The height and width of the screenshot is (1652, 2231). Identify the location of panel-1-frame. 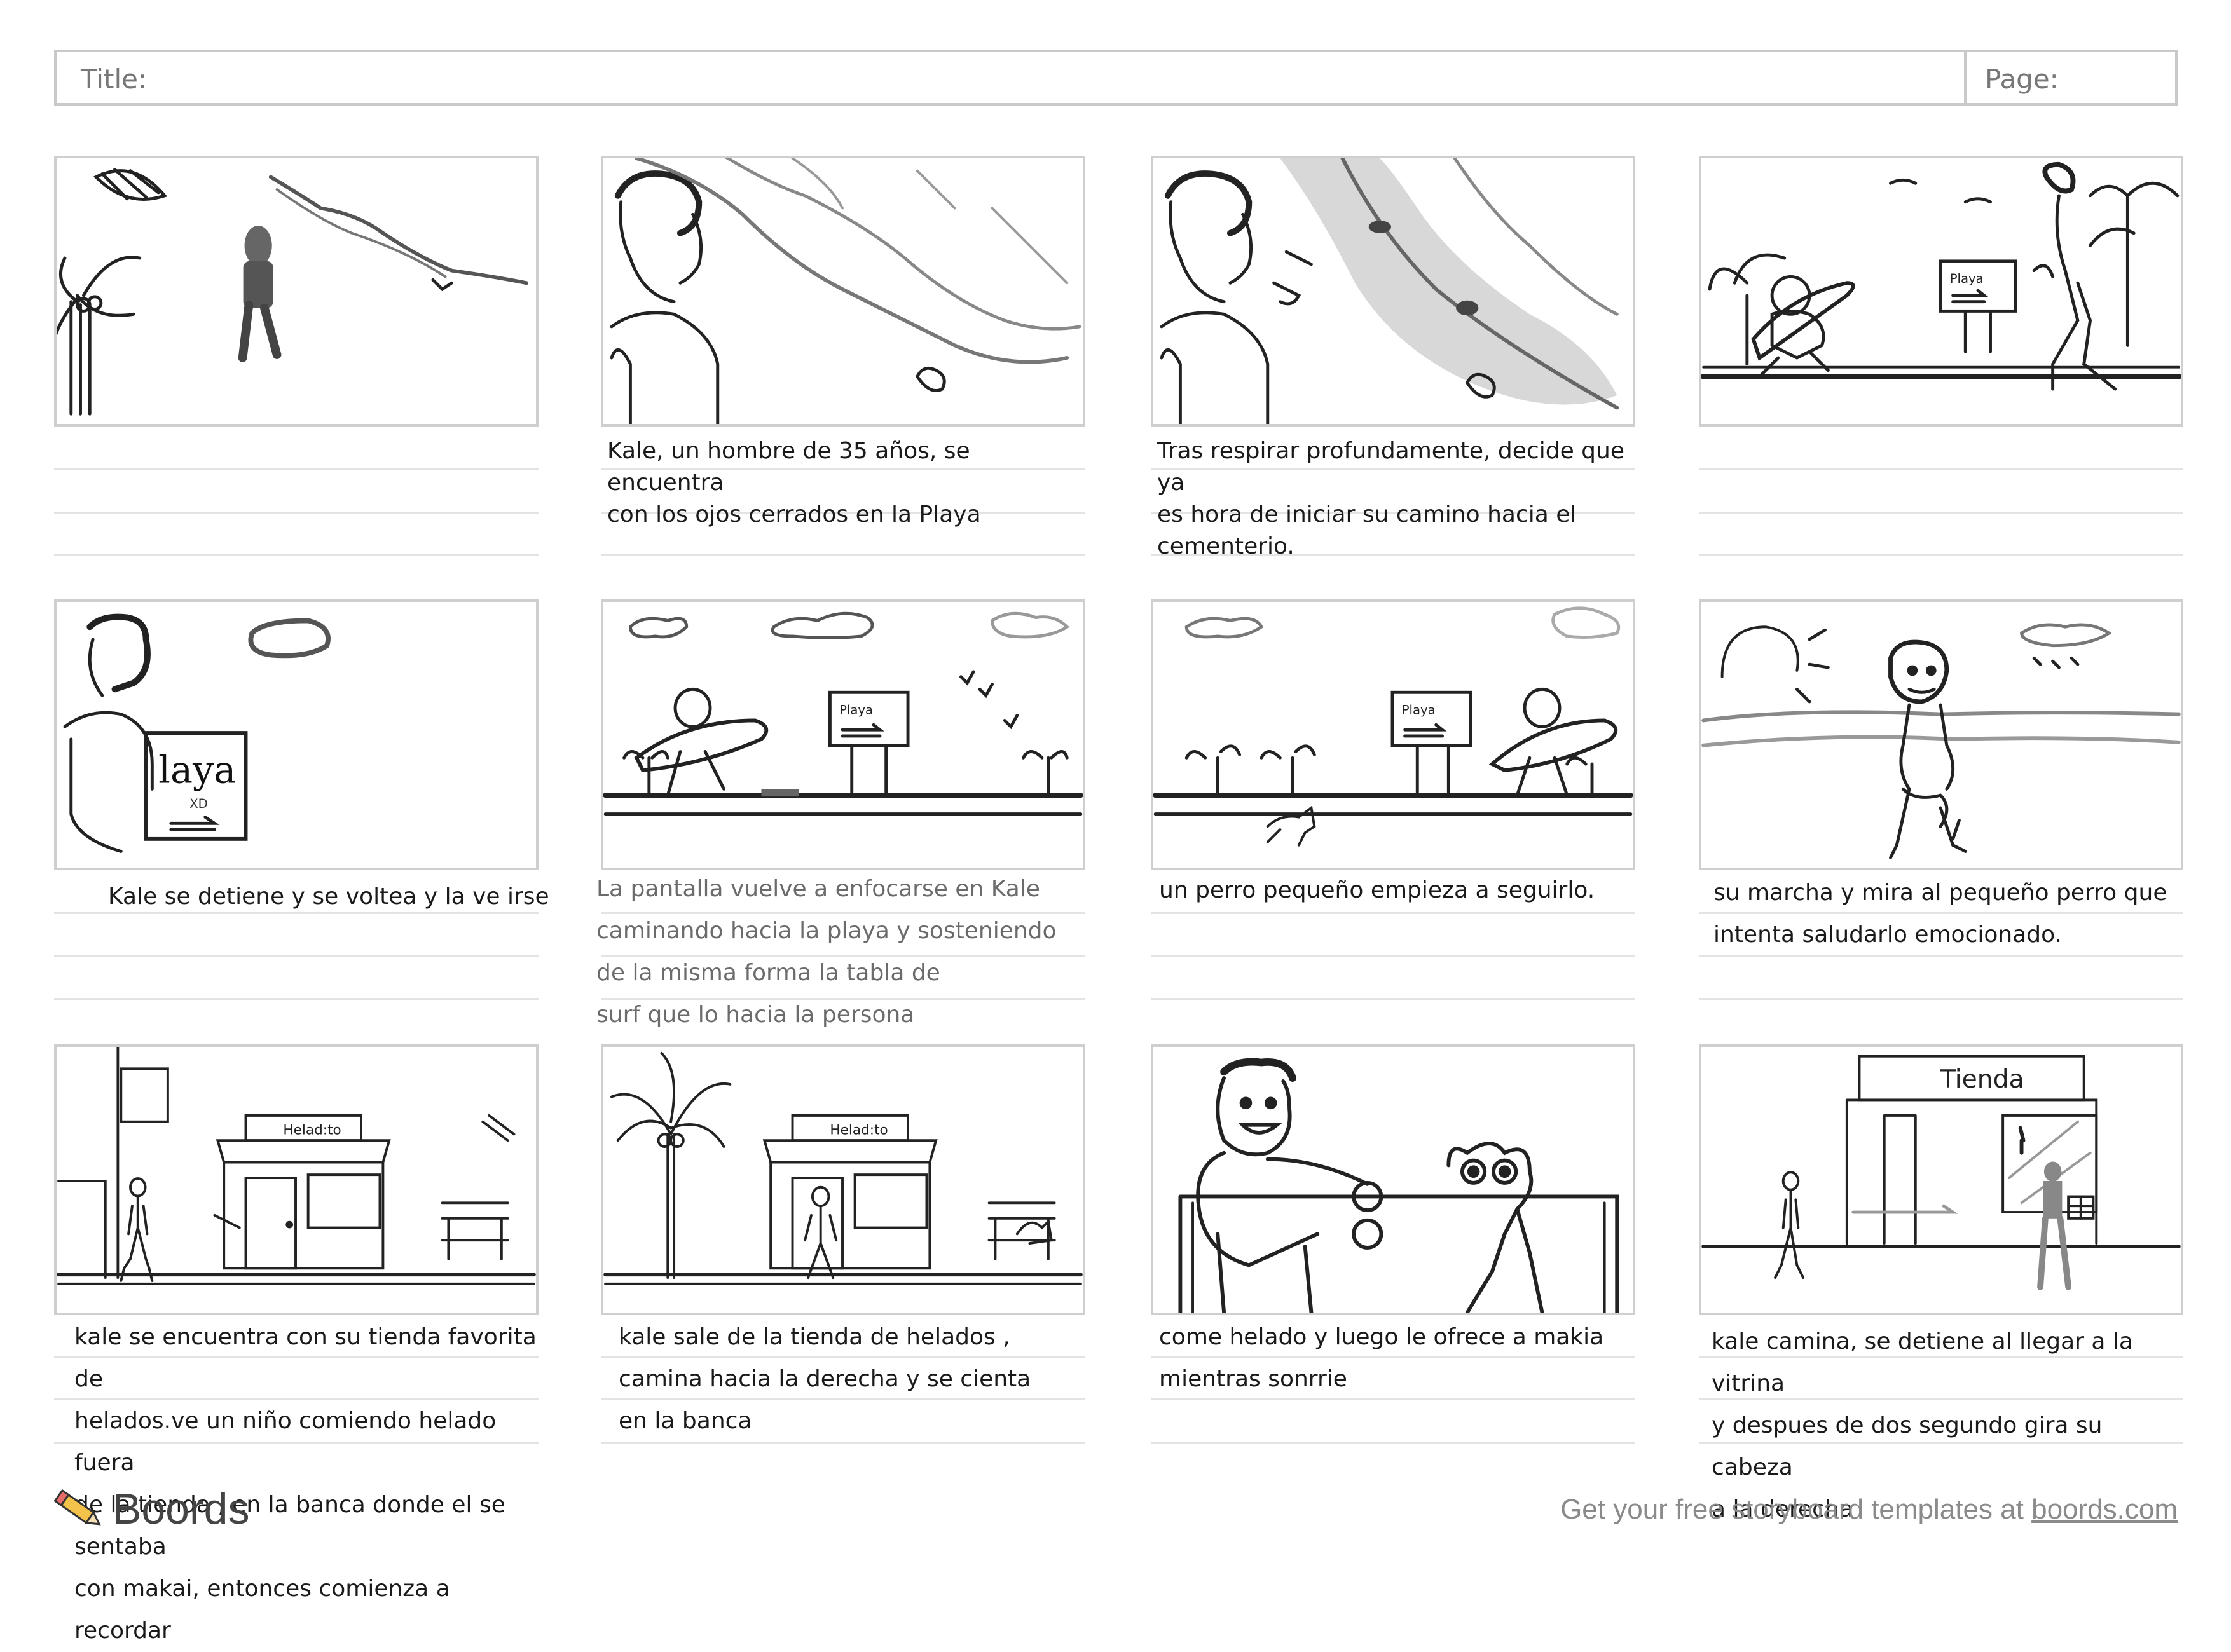
(296, 291).